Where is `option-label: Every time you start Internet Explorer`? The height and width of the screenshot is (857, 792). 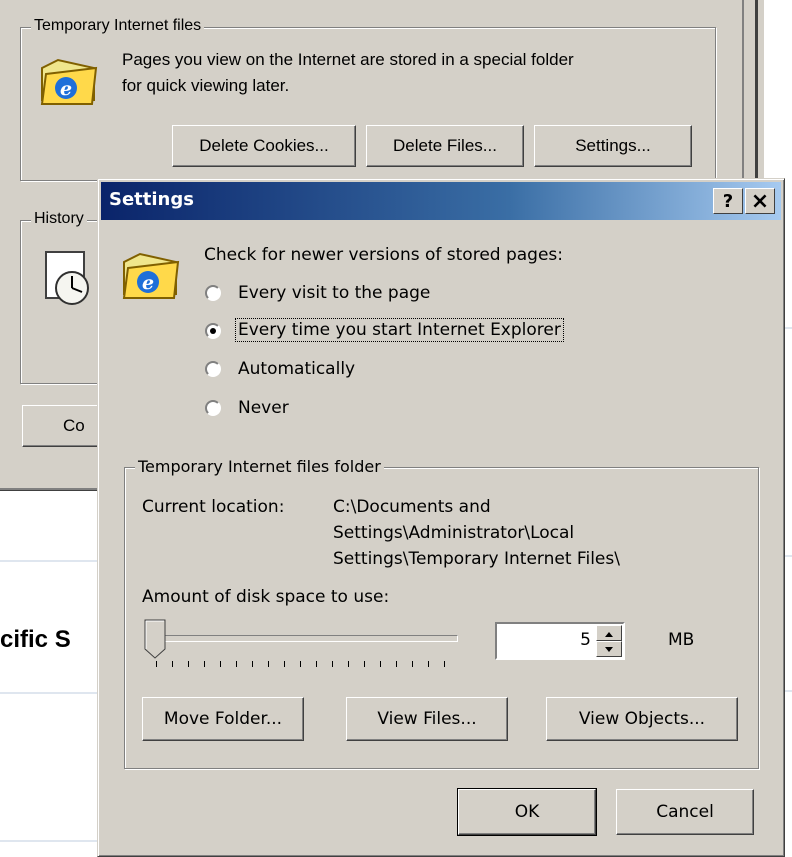 option-label: Every time you start Internet Explorer is located at coordinates (399, 330).